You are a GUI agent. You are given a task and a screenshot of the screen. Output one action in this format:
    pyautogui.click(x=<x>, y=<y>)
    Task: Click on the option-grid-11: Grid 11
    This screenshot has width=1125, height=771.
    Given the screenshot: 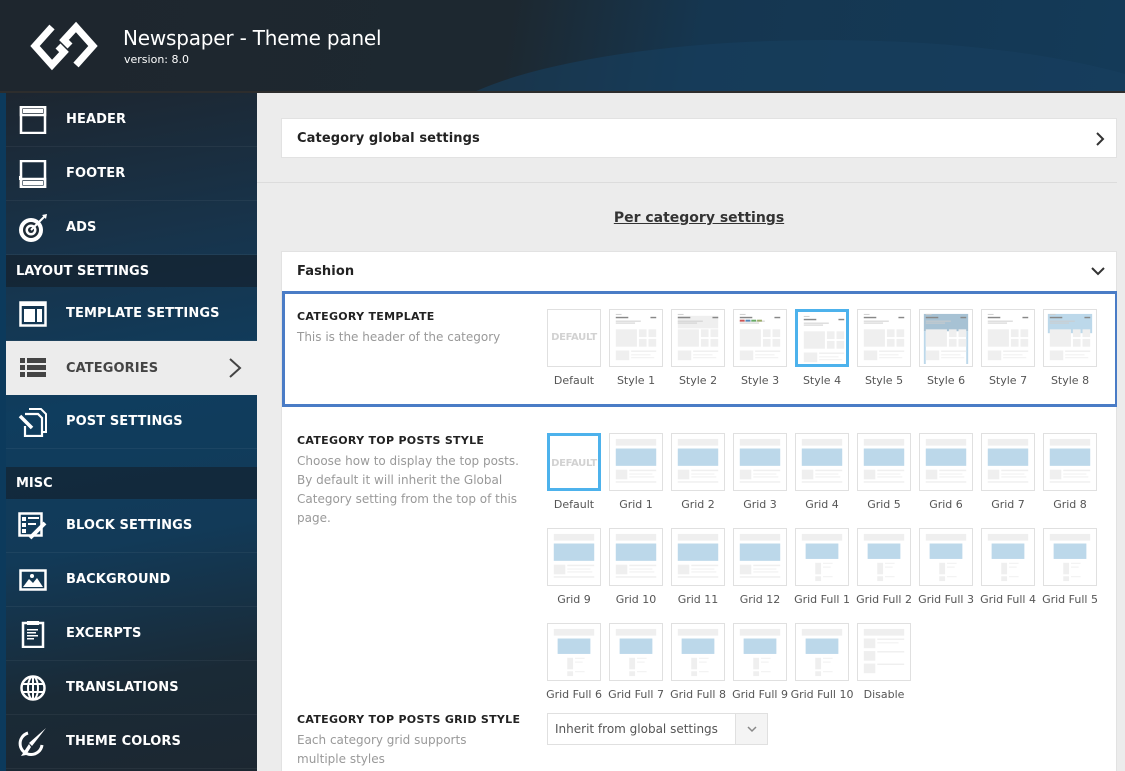 What is the action you would take?
    pyautogui.click(x=698, y=567)
    